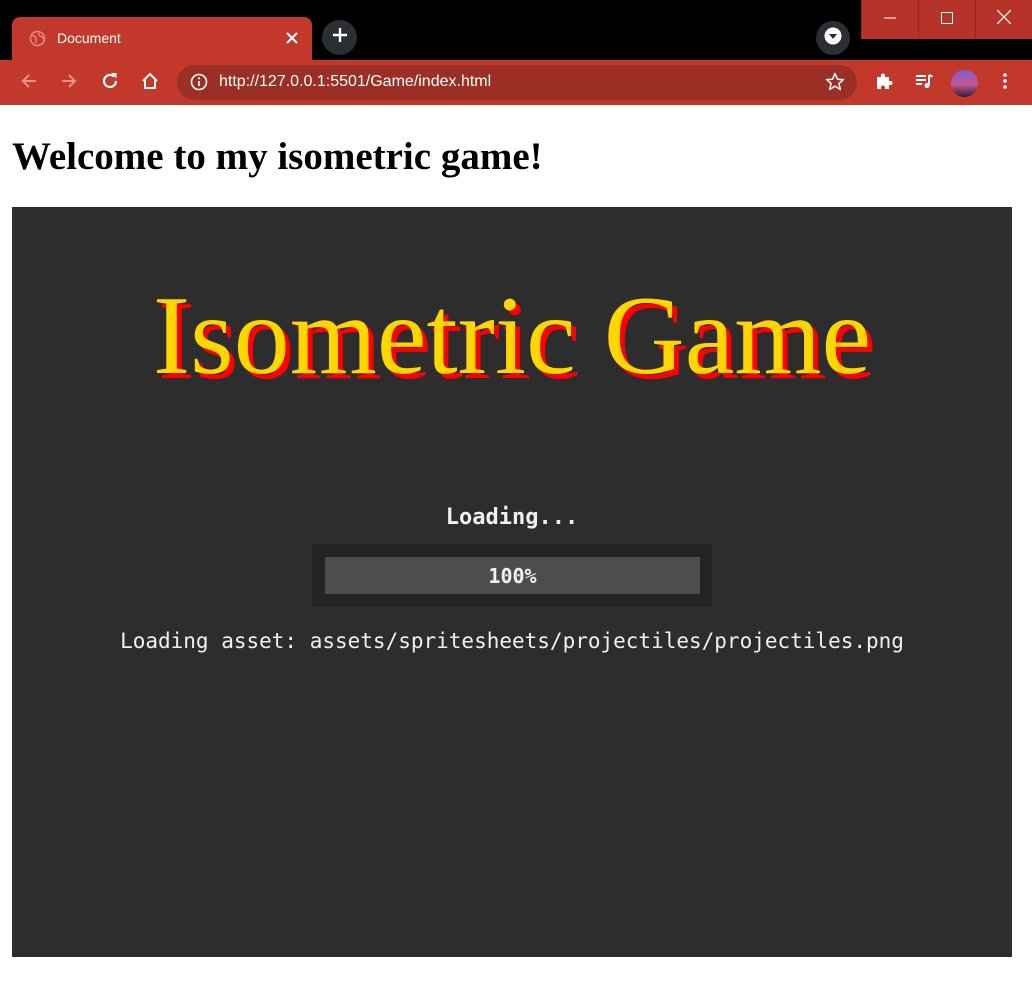  I want to click on back-button, so click(29, 83).